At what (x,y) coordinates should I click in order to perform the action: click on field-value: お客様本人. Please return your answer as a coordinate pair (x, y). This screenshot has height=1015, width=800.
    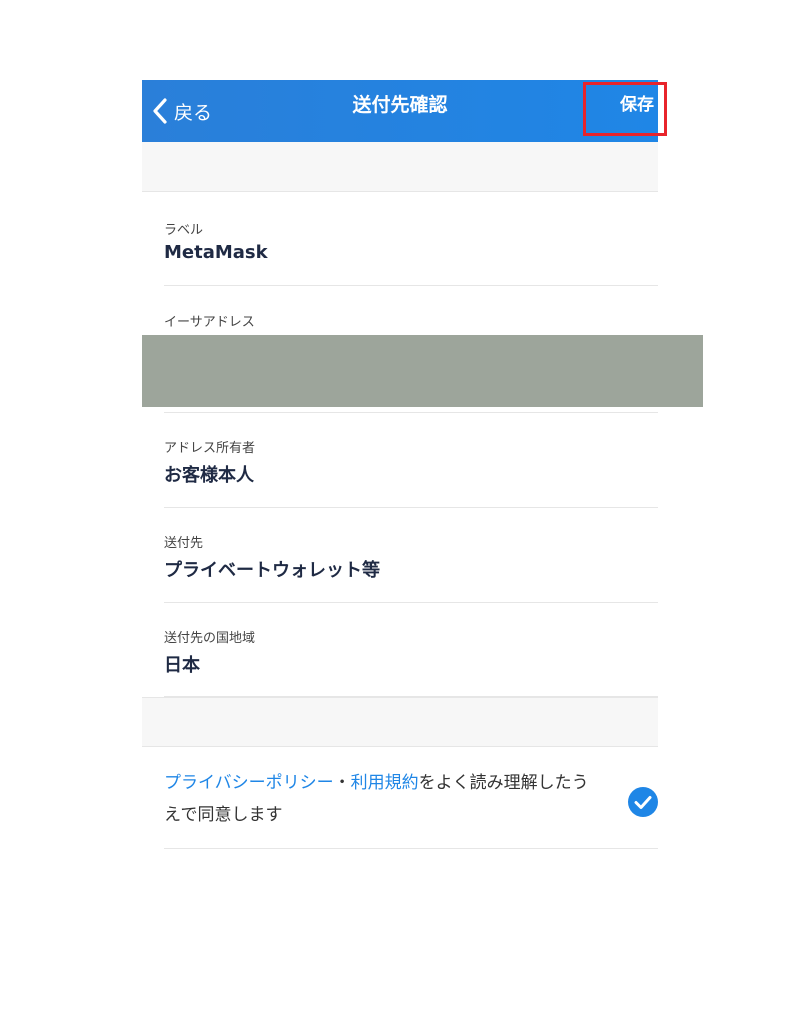
    Looking at the image, I should click on (209, 475).